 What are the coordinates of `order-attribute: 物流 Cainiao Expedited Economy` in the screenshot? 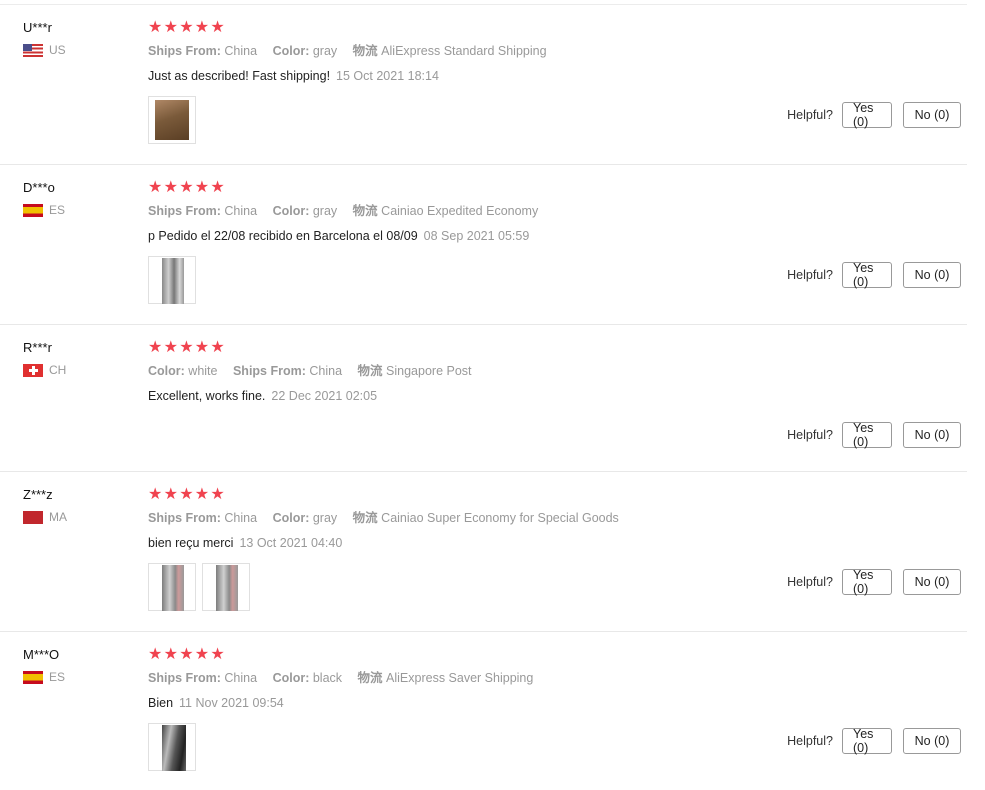 It's located at (446, 211).